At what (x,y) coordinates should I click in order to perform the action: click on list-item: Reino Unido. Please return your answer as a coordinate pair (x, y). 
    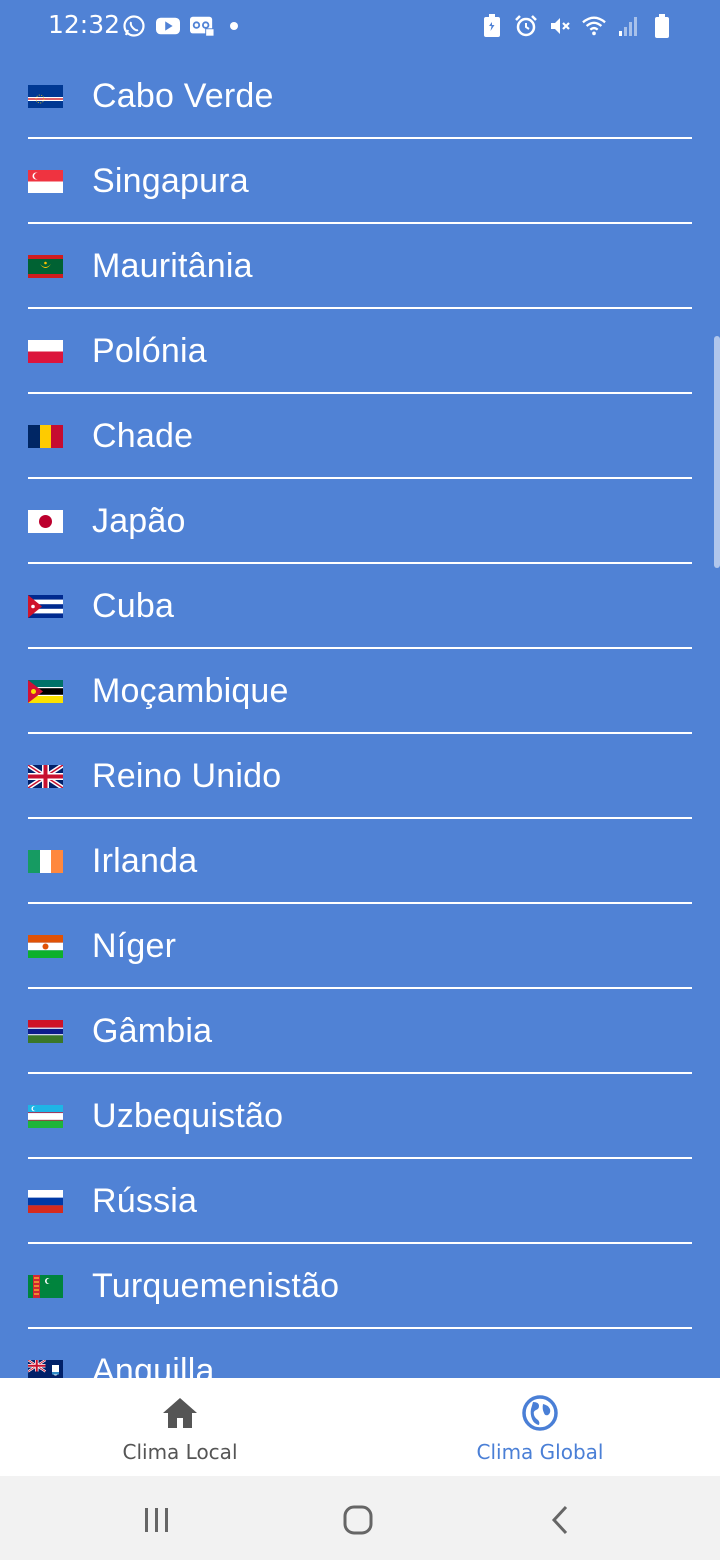
    Looking at the image, I should click on (360, 776).